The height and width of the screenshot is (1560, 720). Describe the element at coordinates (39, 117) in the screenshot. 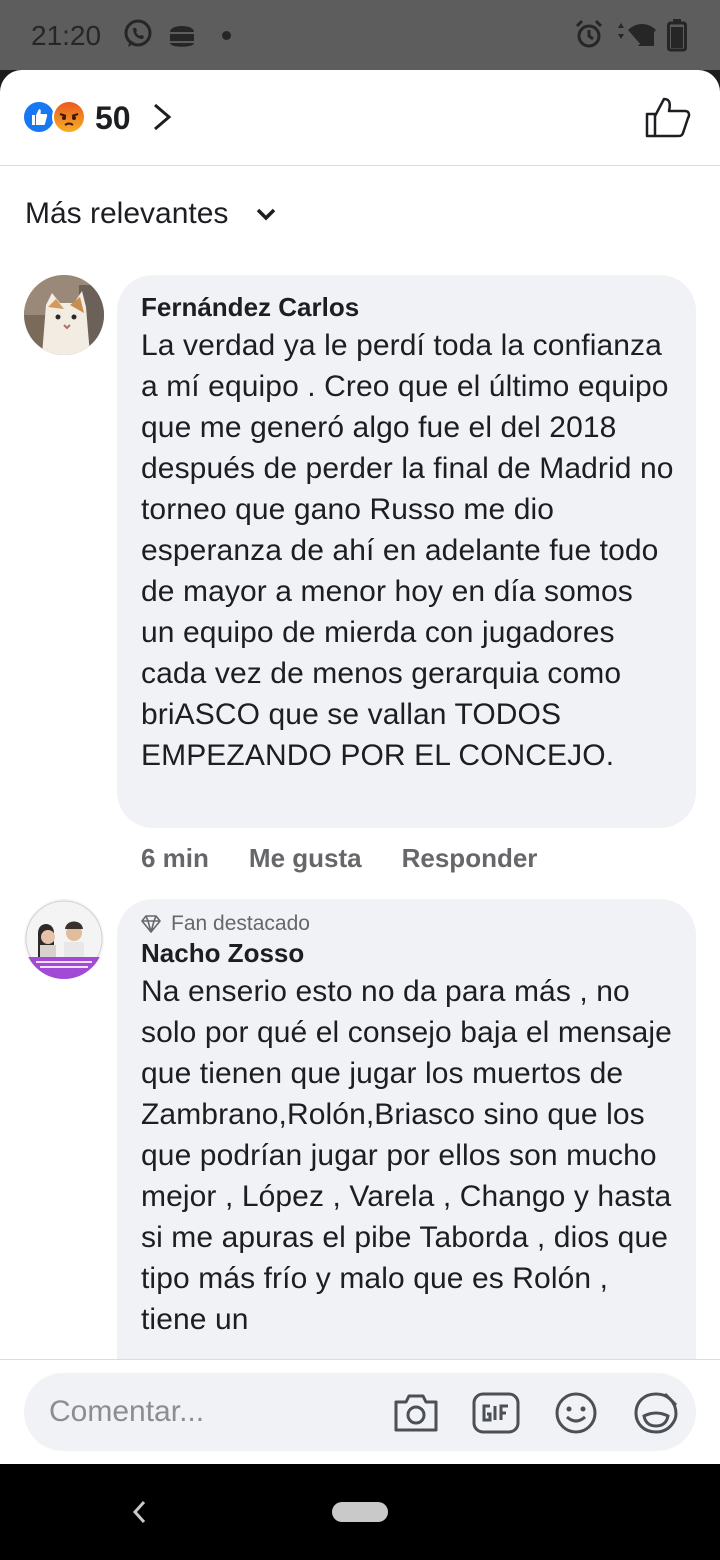

I see `like-reaction-icon` at that location.